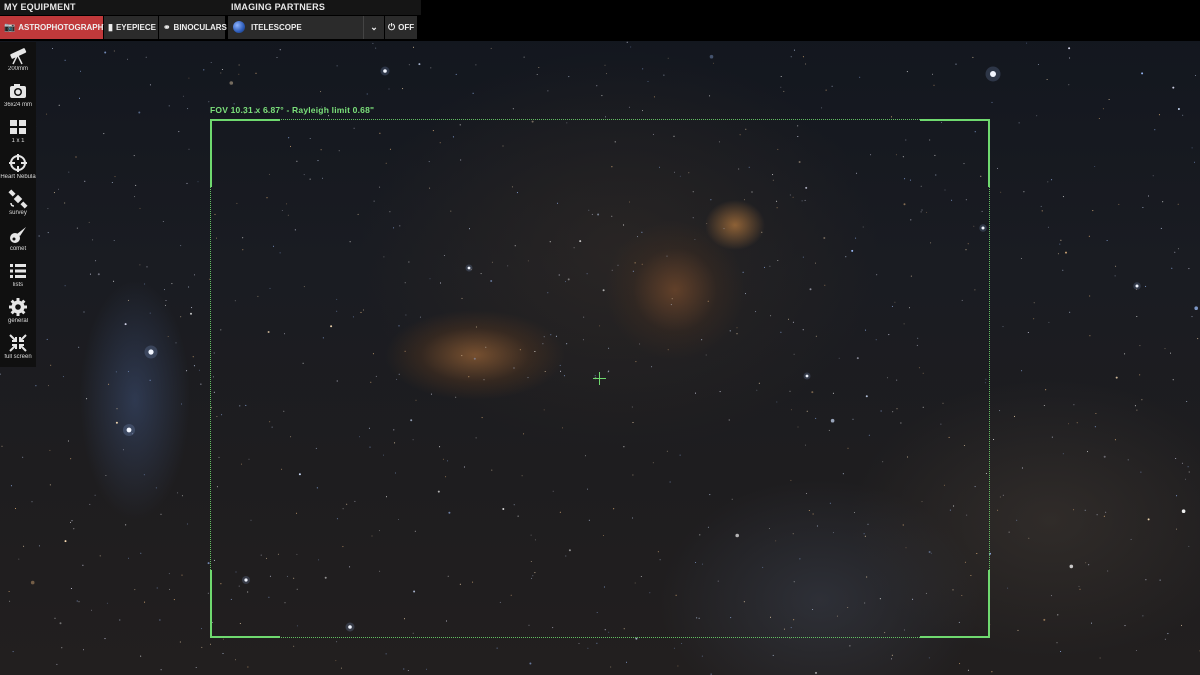 The height and width of the screenshot is (675, 1200). Describe the element at coordinates (131, 27) in the screenshot. I see `tab-eyepiece: ▮ EYEPIECE` at that location.